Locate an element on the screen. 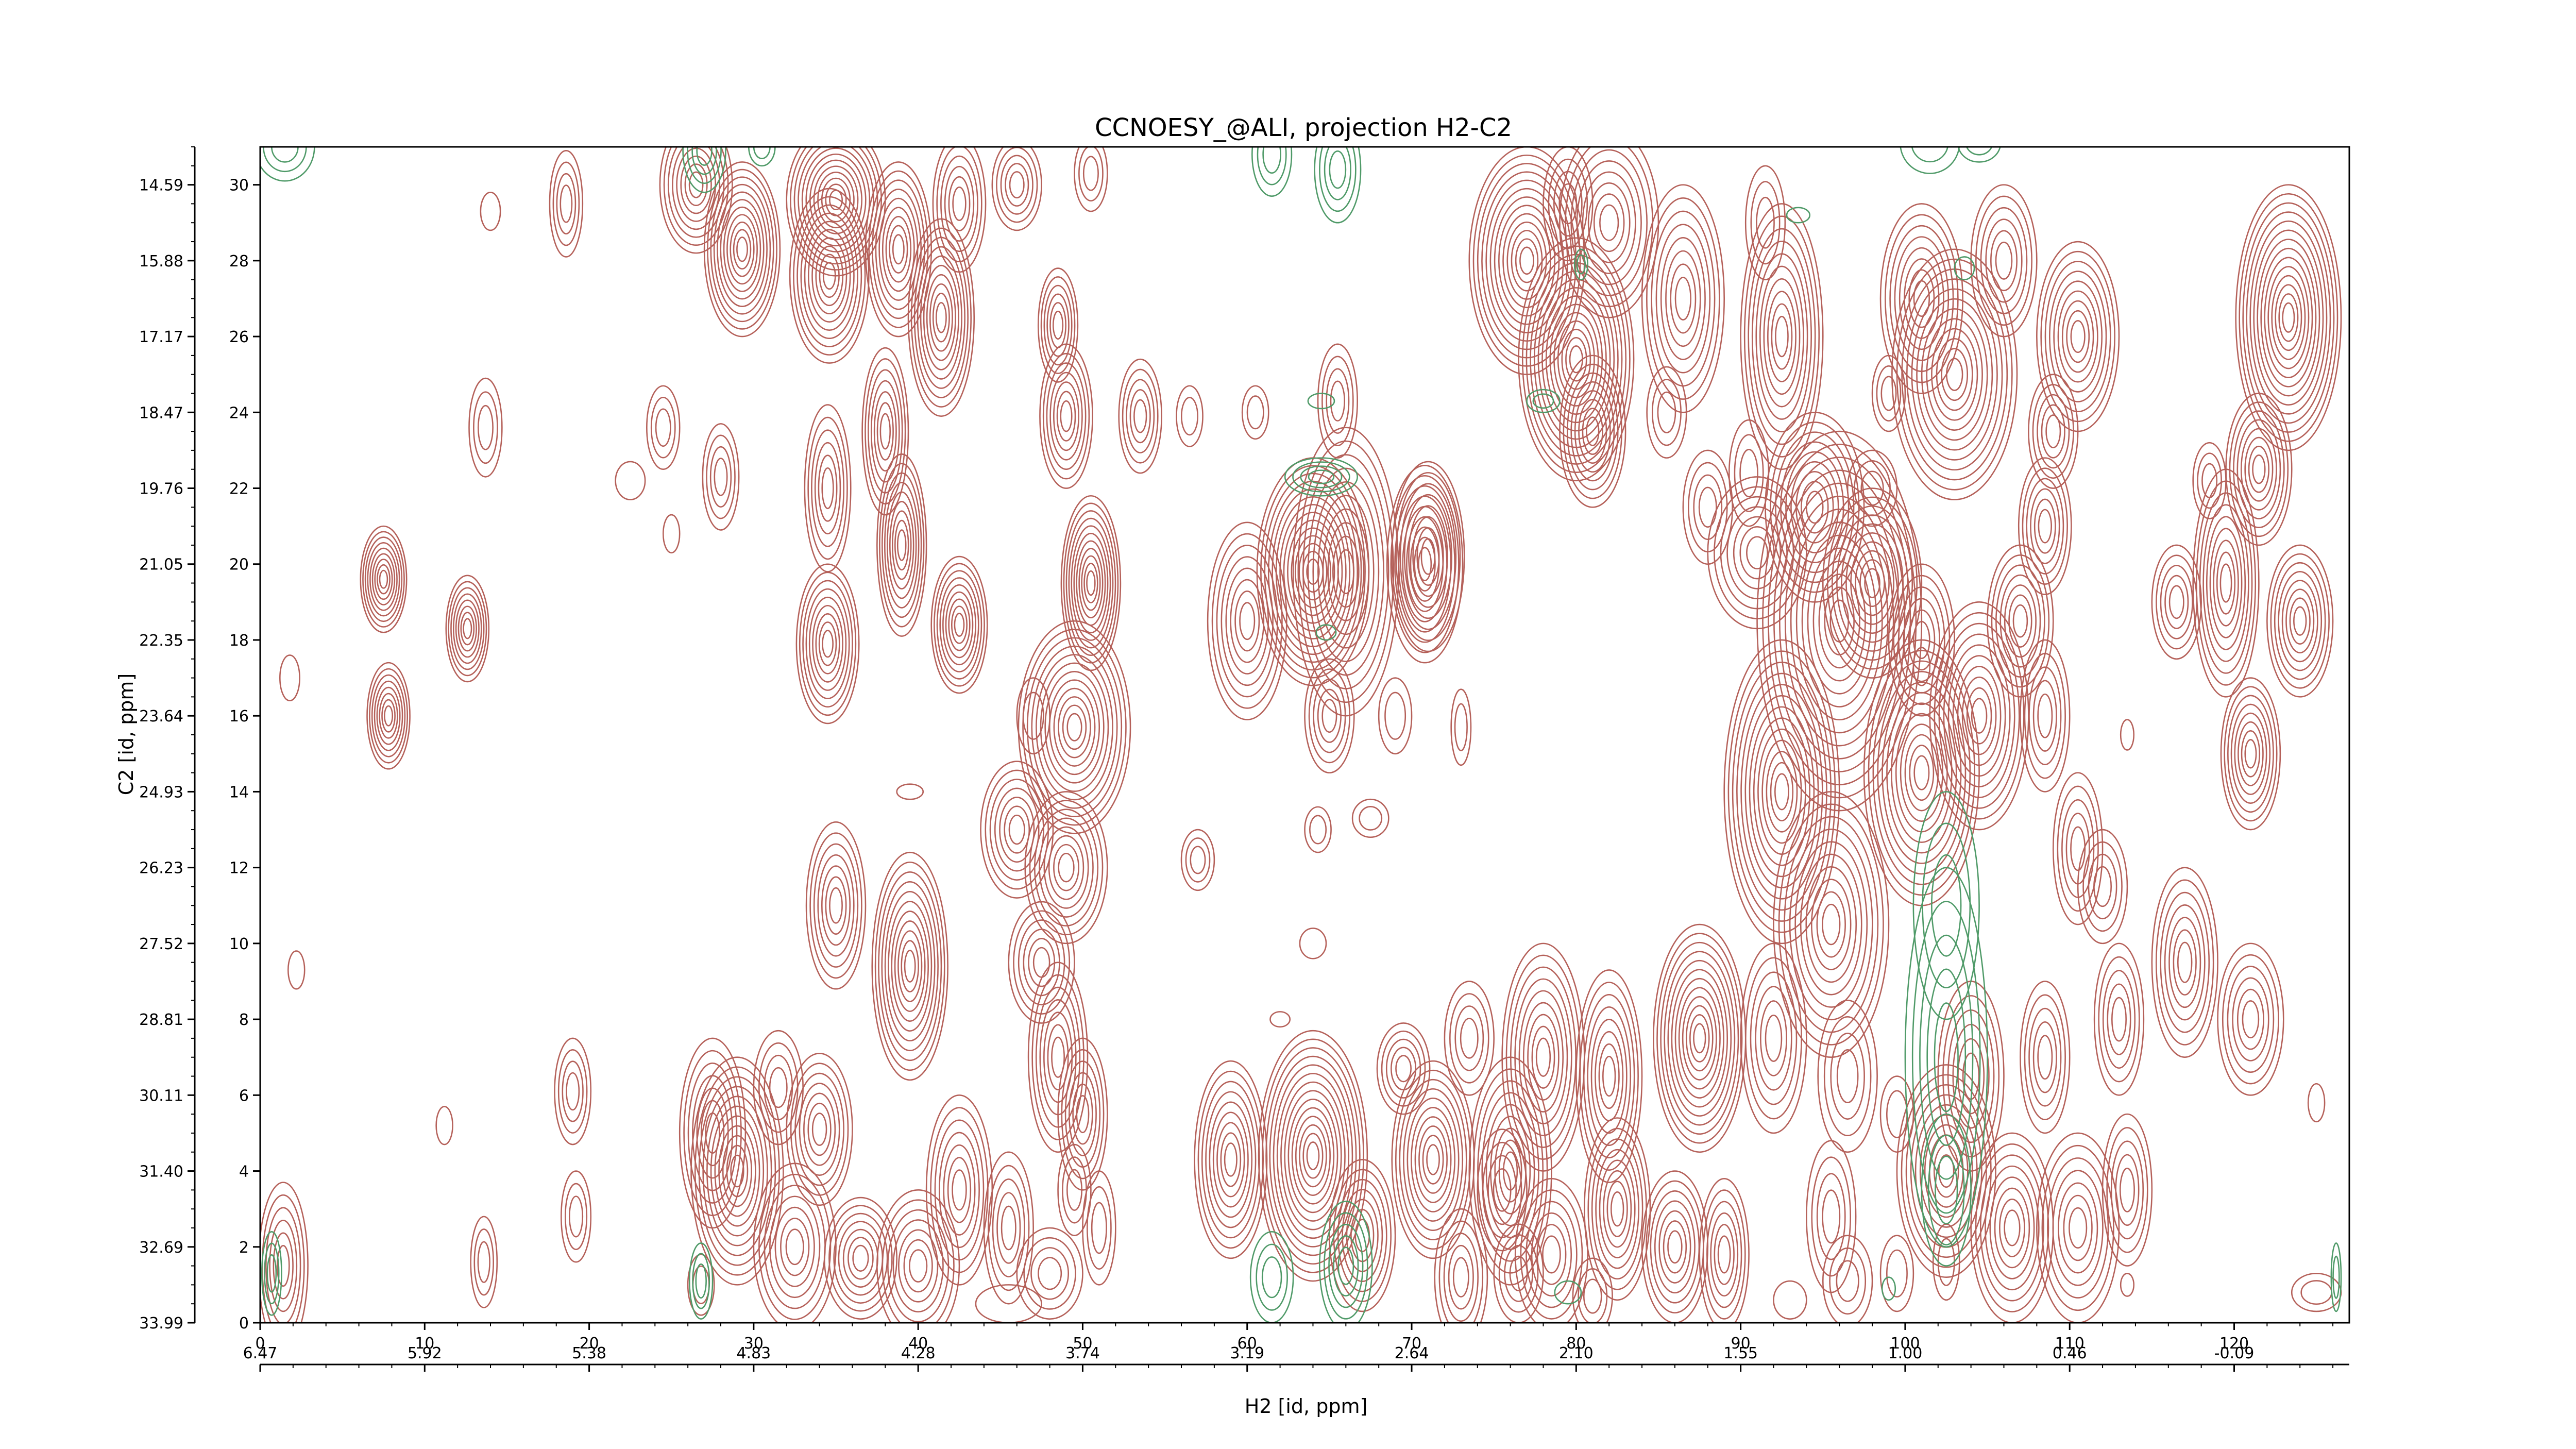 Image resolution: width=2576 pixels, height=1449 pixels. y-index-tick-label: 0 is located at coordinates (244, 1324).